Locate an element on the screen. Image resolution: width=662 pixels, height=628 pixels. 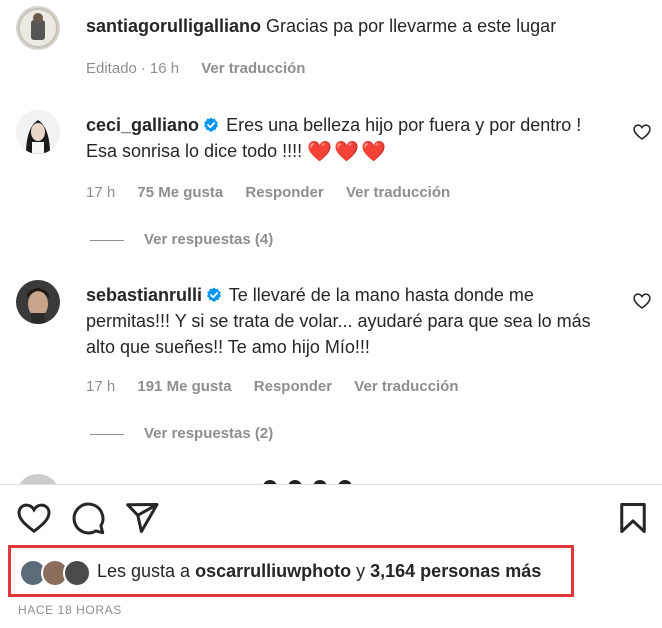
comment-meta: Editado · 16 h Ver traducción is located at coordinates (204, 68).